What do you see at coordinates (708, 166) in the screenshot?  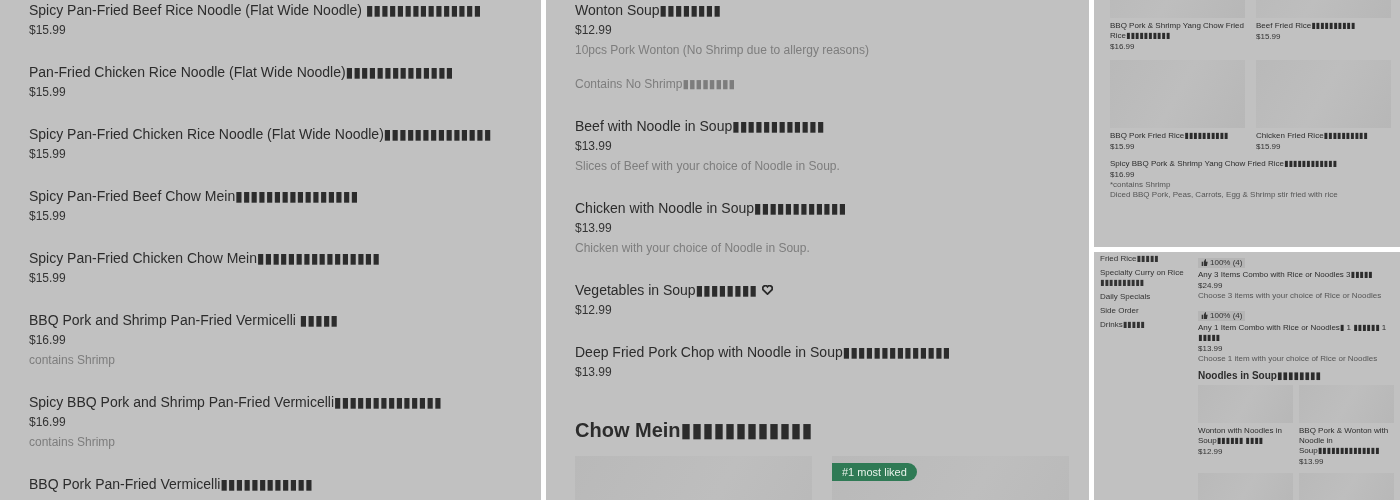 I see `item-description: Slices of Beef with your choice of Noodle in Soup.` at bounding box center [708, 166].